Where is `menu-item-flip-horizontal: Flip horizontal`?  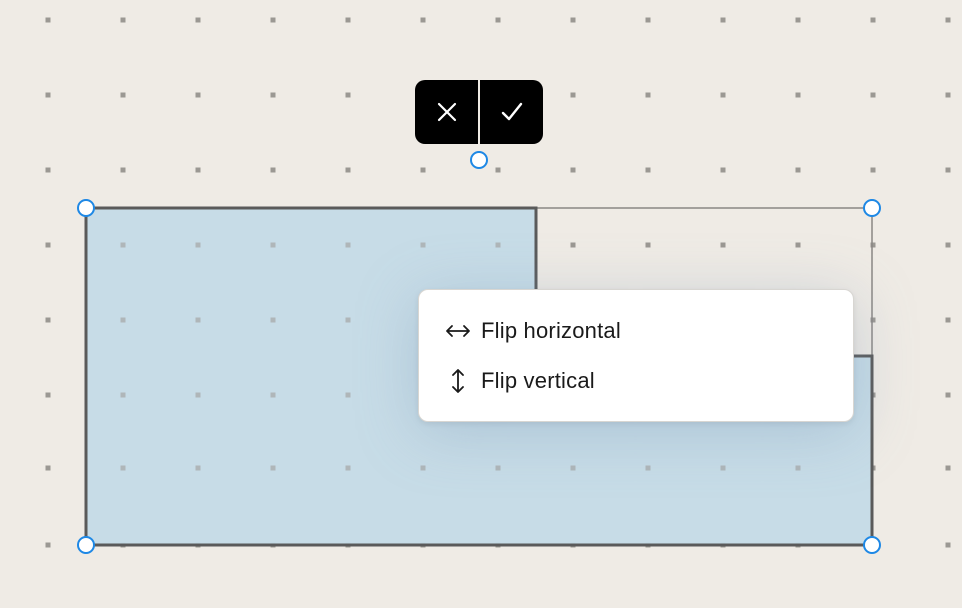
menu-item-flip-horizontal: Flip horizontal is located at coordinates (636, 331).